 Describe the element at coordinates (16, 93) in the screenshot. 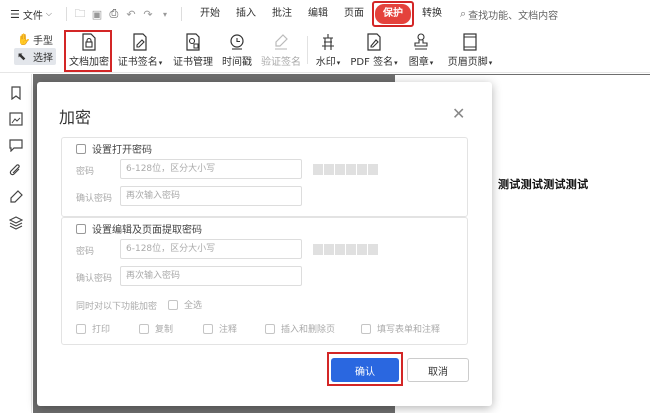

I see `bookmark-icon` at that location.